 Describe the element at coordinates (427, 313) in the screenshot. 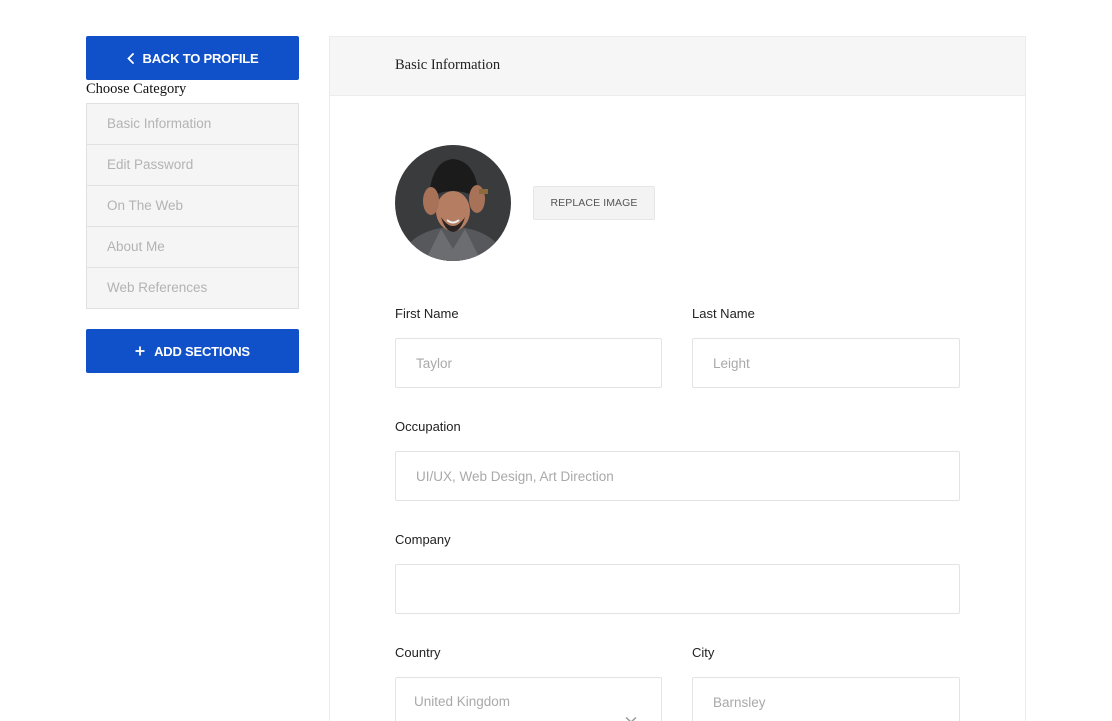

I see `first-name-label: First Name` at that location.